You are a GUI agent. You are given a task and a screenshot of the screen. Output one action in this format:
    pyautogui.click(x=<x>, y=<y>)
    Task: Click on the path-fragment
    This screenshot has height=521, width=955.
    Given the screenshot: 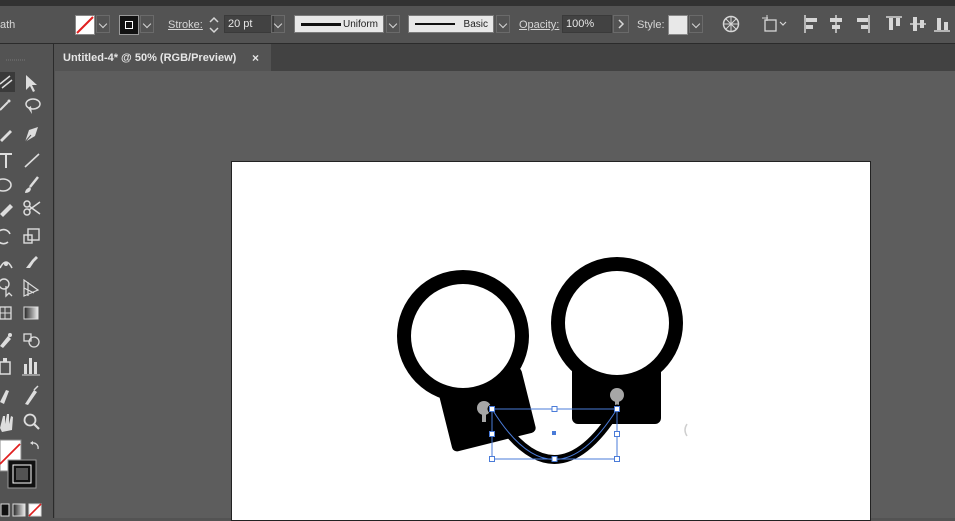 What is the action you would take?
    pyautogui.click(x=686, y=430)
    